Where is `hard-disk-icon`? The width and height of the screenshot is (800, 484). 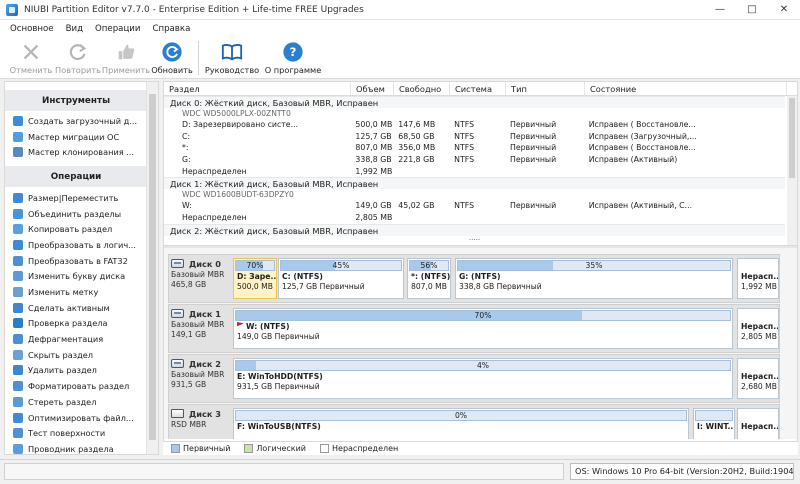
hard-disk-icon is located at coordinates (177, 313).